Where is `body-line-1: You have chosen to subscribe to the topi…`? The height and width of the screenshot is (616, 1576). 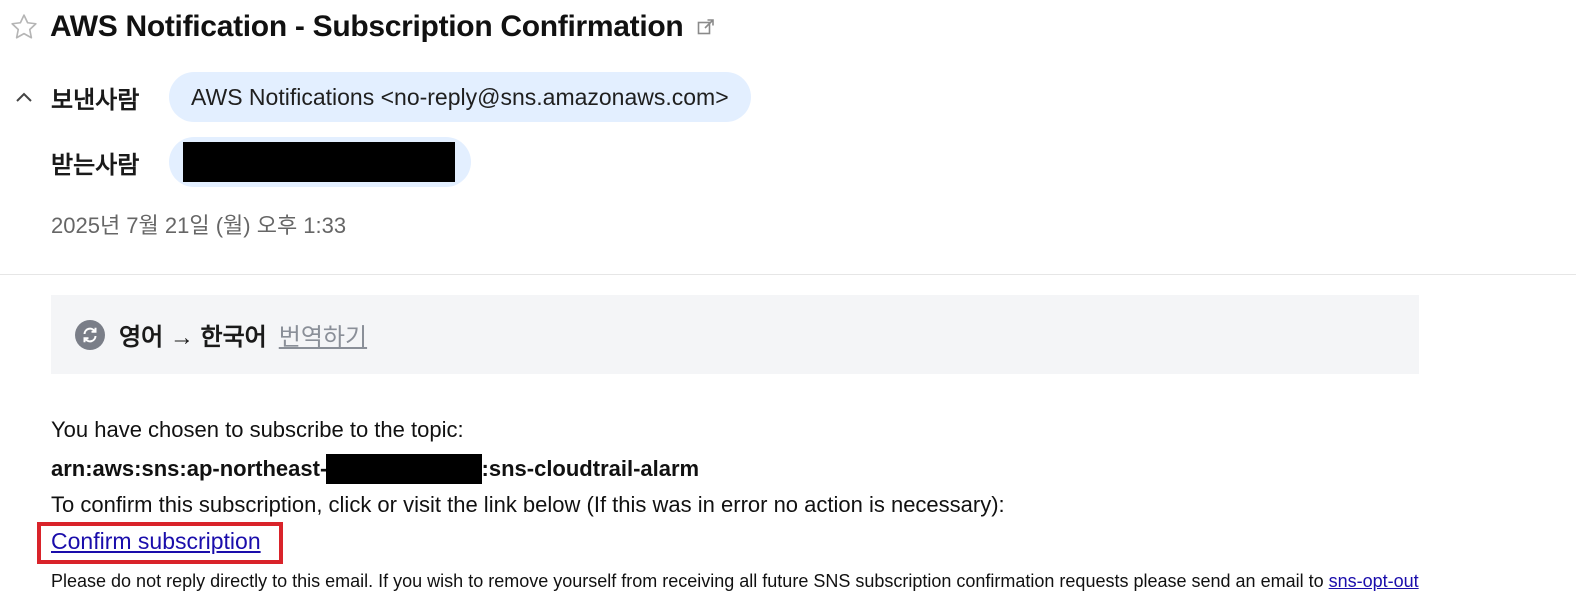
body-line-1: You have chosen to subscribe to the topi… is located at coordinates (257, 429).